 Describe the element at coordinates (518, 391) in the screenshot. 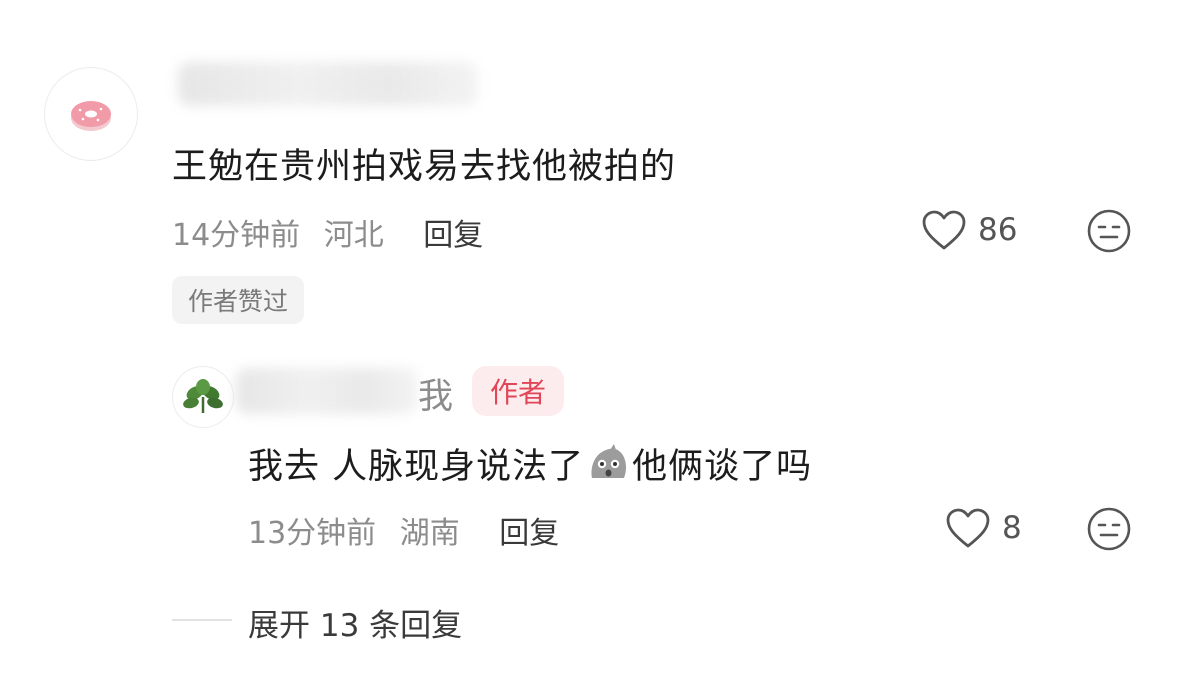

I see `author-badge: 作者` at that location.